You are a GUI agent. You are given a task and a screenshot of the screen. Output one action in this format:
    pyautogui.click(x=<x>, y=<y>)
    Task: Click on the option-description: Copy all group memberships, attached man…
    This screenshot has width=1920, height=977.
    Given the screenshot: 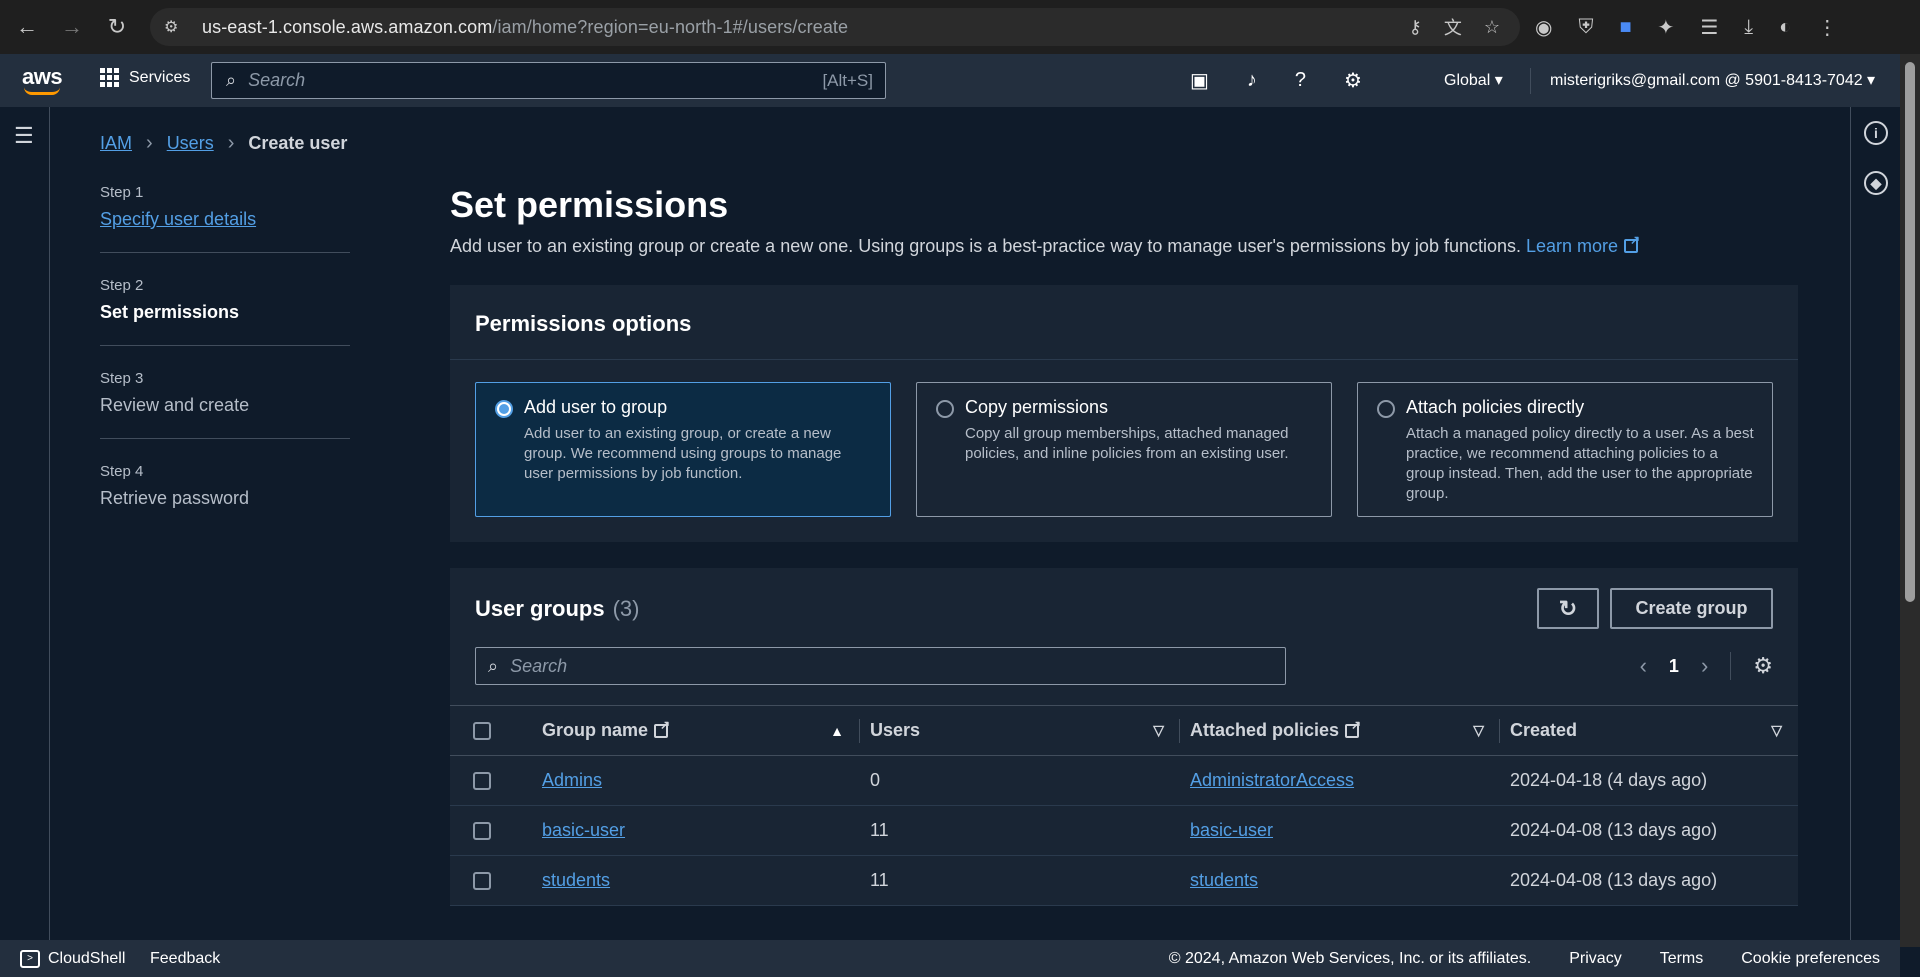 What is the action you would take?
    pyautogui.click(x=1127, y=443)
    